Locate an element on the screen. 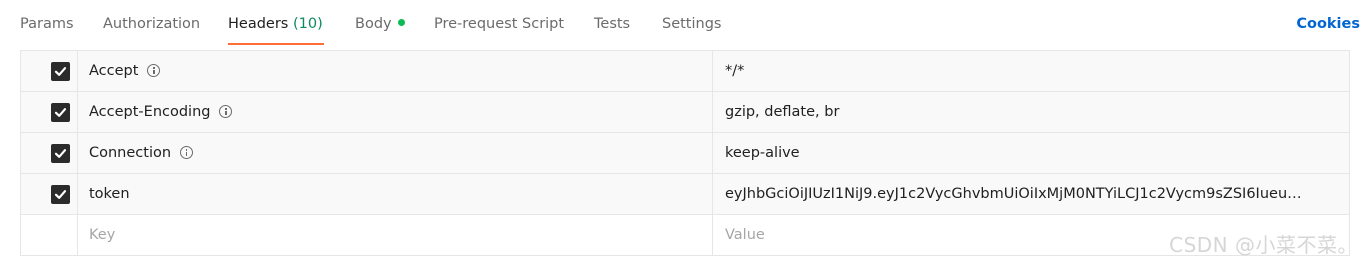 This screenshot has height=266, width=1368. header-key: token is located at coordinates (109, 194).